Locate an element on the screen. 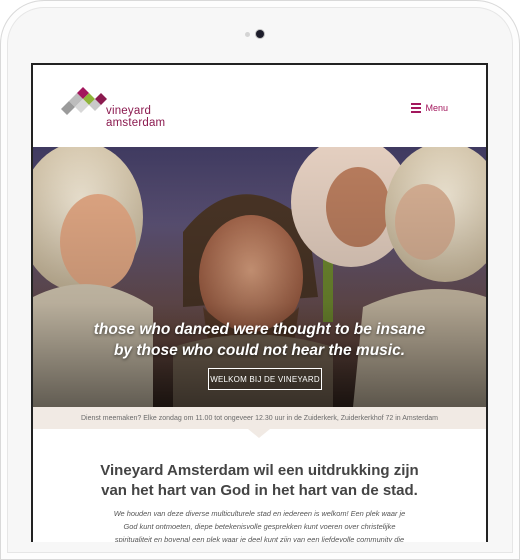 The image size is (520, 560). brand-line1: vineyard is located at coordinates (129, 111).